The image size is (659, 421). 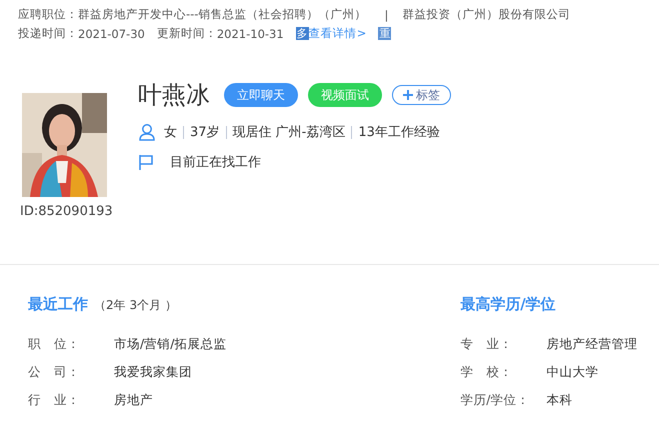 What do you see at coordinates (487, 372) in the screenshot?
I see `field-label: 学 校：` at bounding box center [487, 372].